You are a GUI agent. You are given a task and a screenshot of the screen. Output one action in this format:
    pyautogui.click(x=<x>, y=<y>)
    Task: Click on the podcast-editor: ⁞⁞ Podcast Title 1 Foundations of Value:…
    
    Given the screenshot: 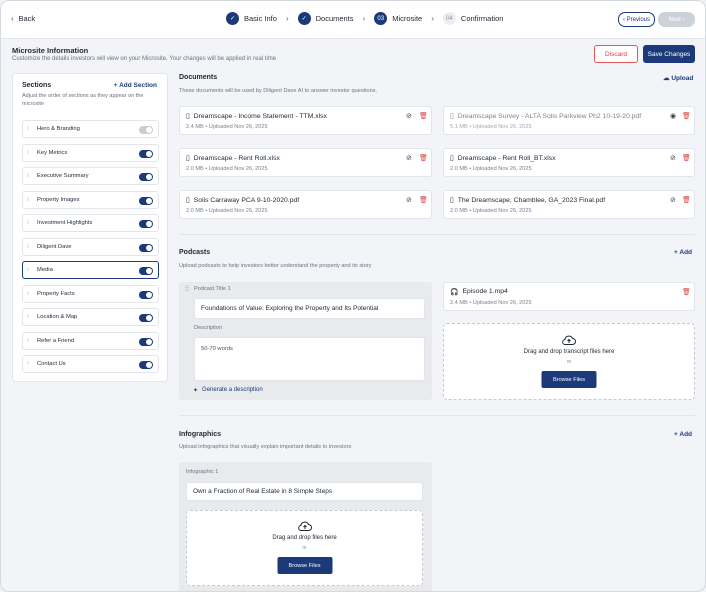 What is the action you would take?
    pyautogui.click(x=305, y=341)
    